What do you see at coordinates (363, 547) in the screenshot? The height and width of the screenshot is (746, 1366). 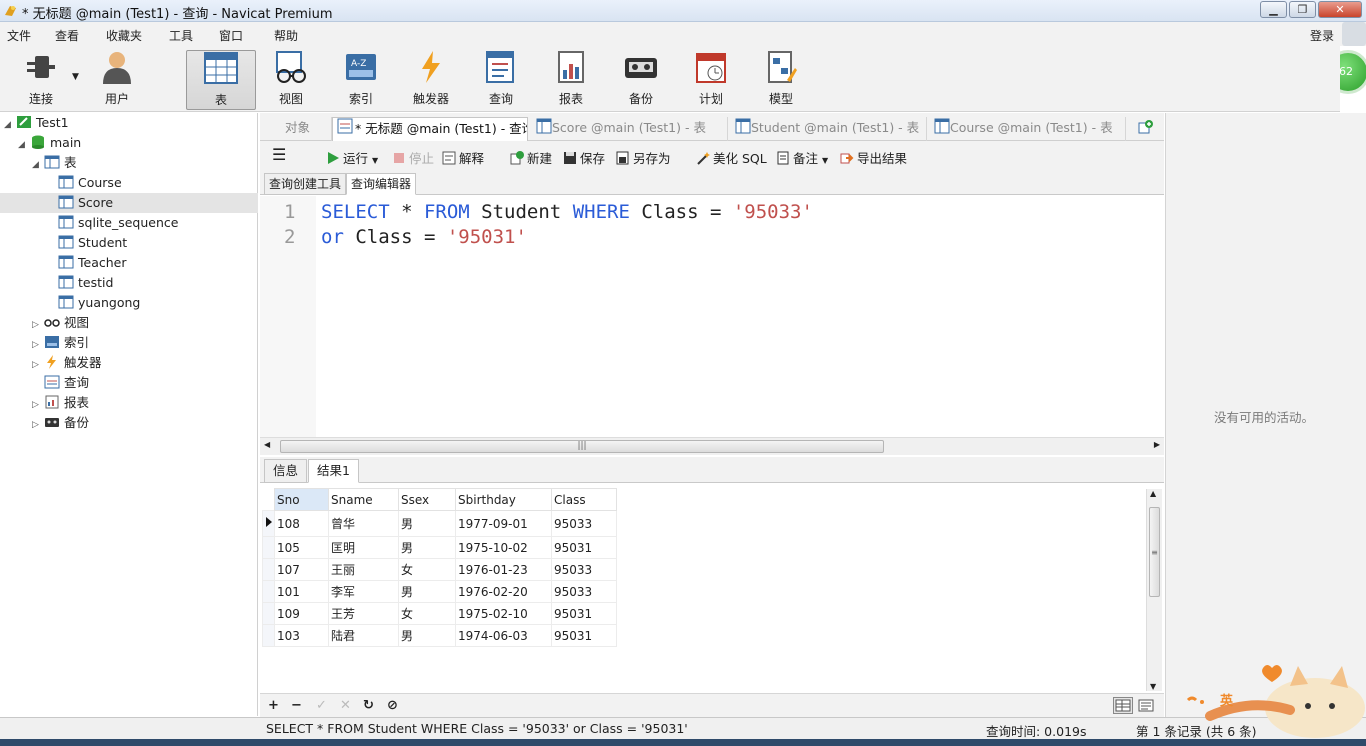 I see `table-cell: 匡明` at bounding box center [363, 547].